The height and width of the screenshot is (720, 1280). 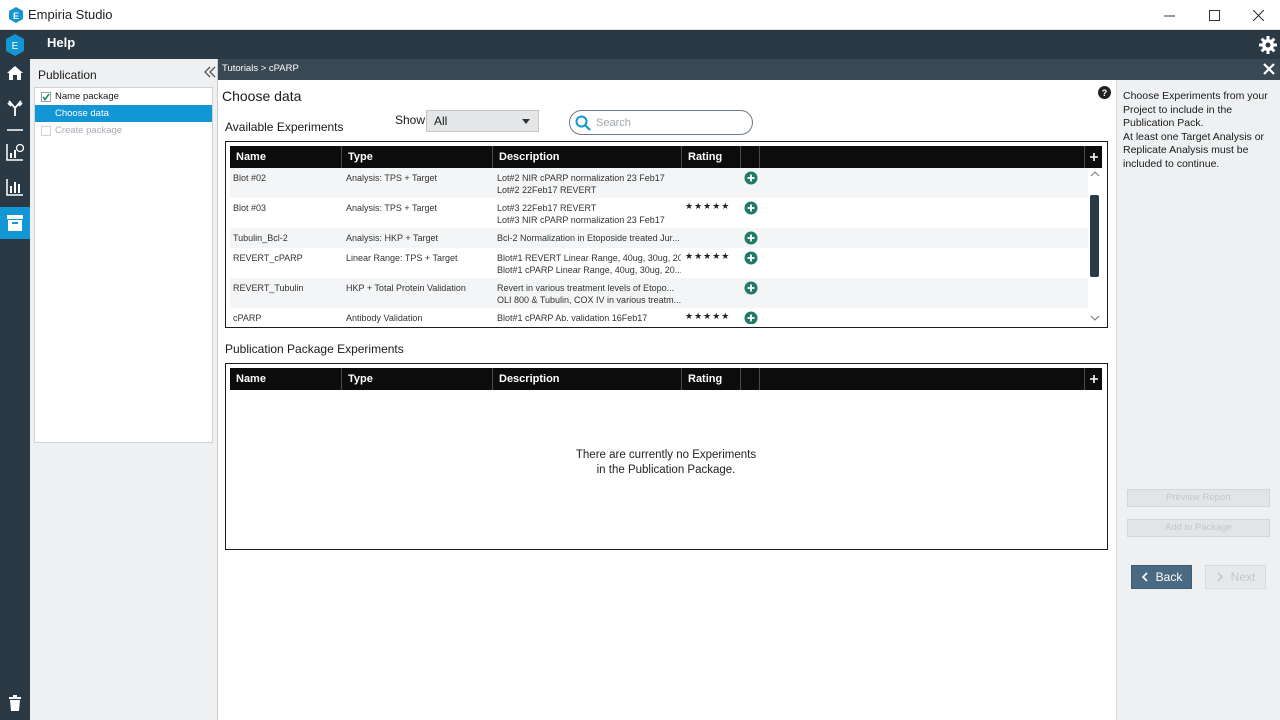 I want to click on row-type: Analysis: HKP + Target, so click(x=392, y=238).